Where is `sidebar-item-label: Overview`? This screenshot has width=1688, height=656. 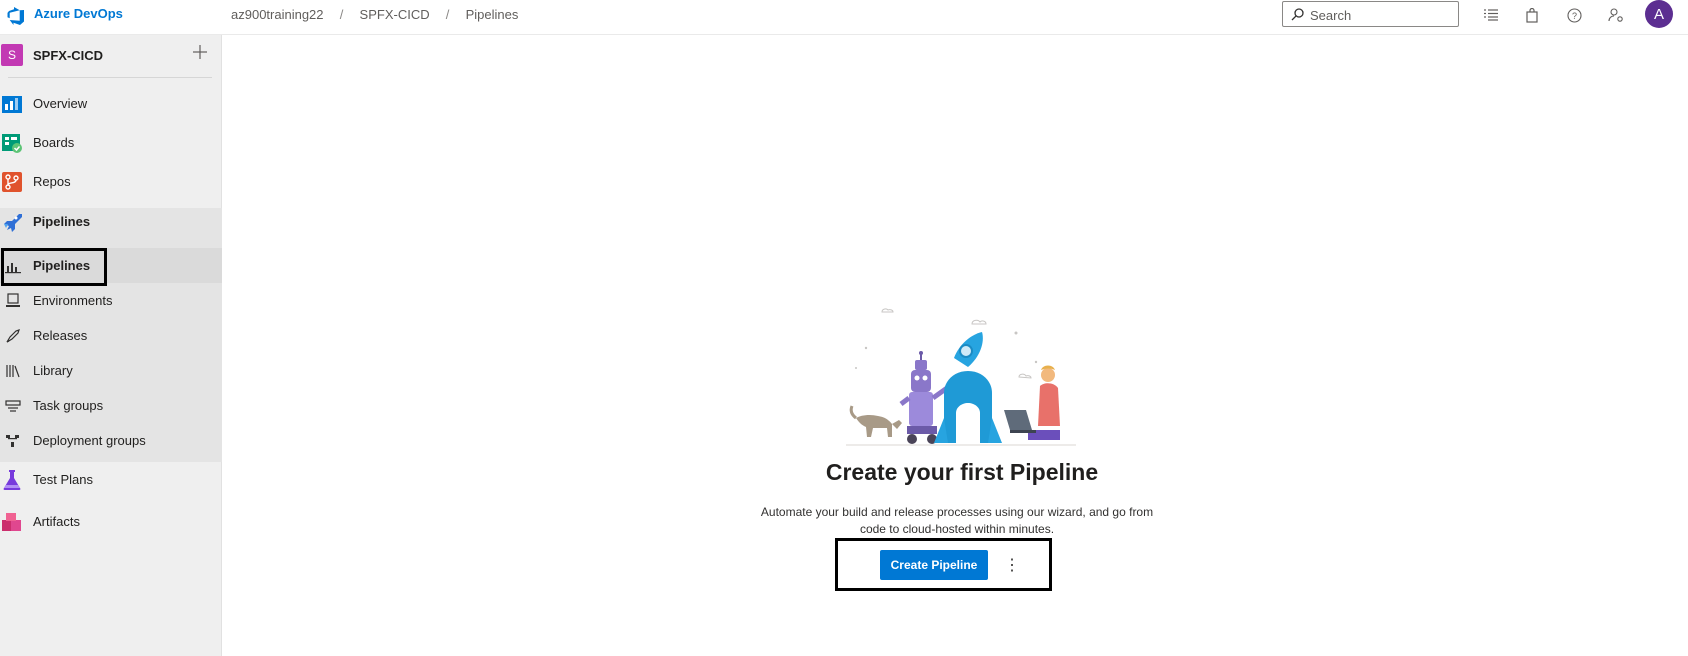
sidebar-item-label: Overview is located at coordinates (60, 103).